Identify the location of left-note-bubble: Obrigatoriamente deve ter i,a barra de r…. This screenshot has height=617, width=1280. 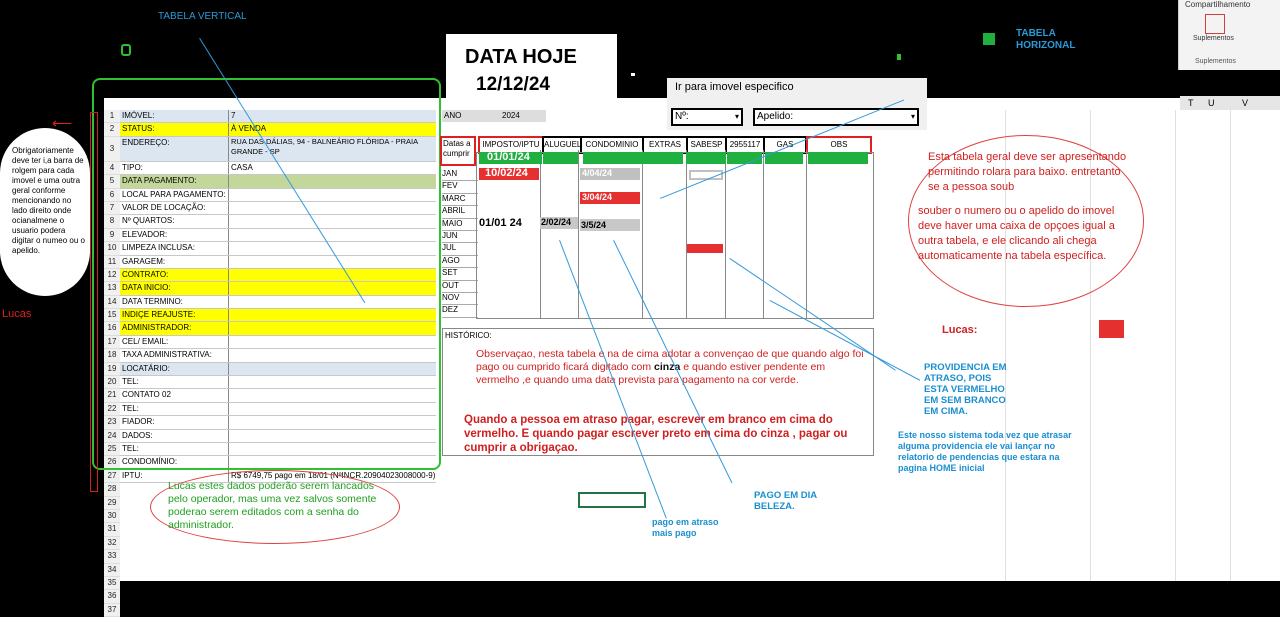
(45, 212).